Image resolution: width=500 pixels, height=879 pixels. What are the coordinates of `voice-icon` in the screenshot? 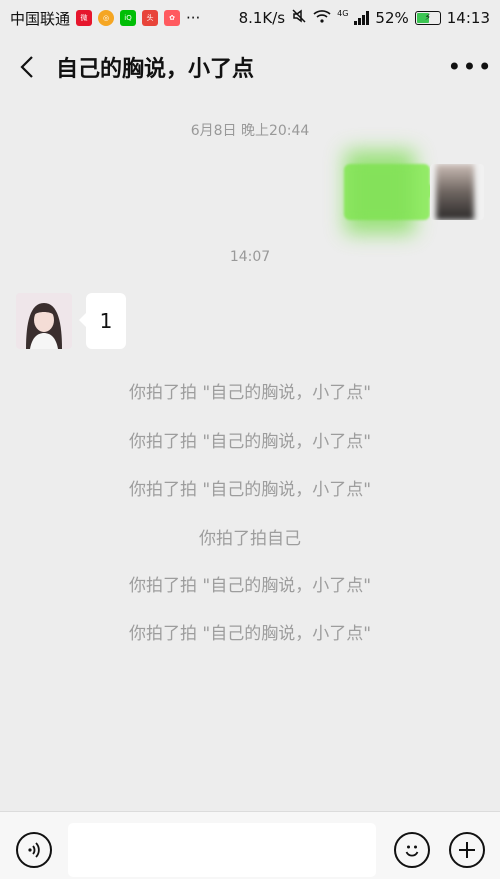 It's located at (34, 850).